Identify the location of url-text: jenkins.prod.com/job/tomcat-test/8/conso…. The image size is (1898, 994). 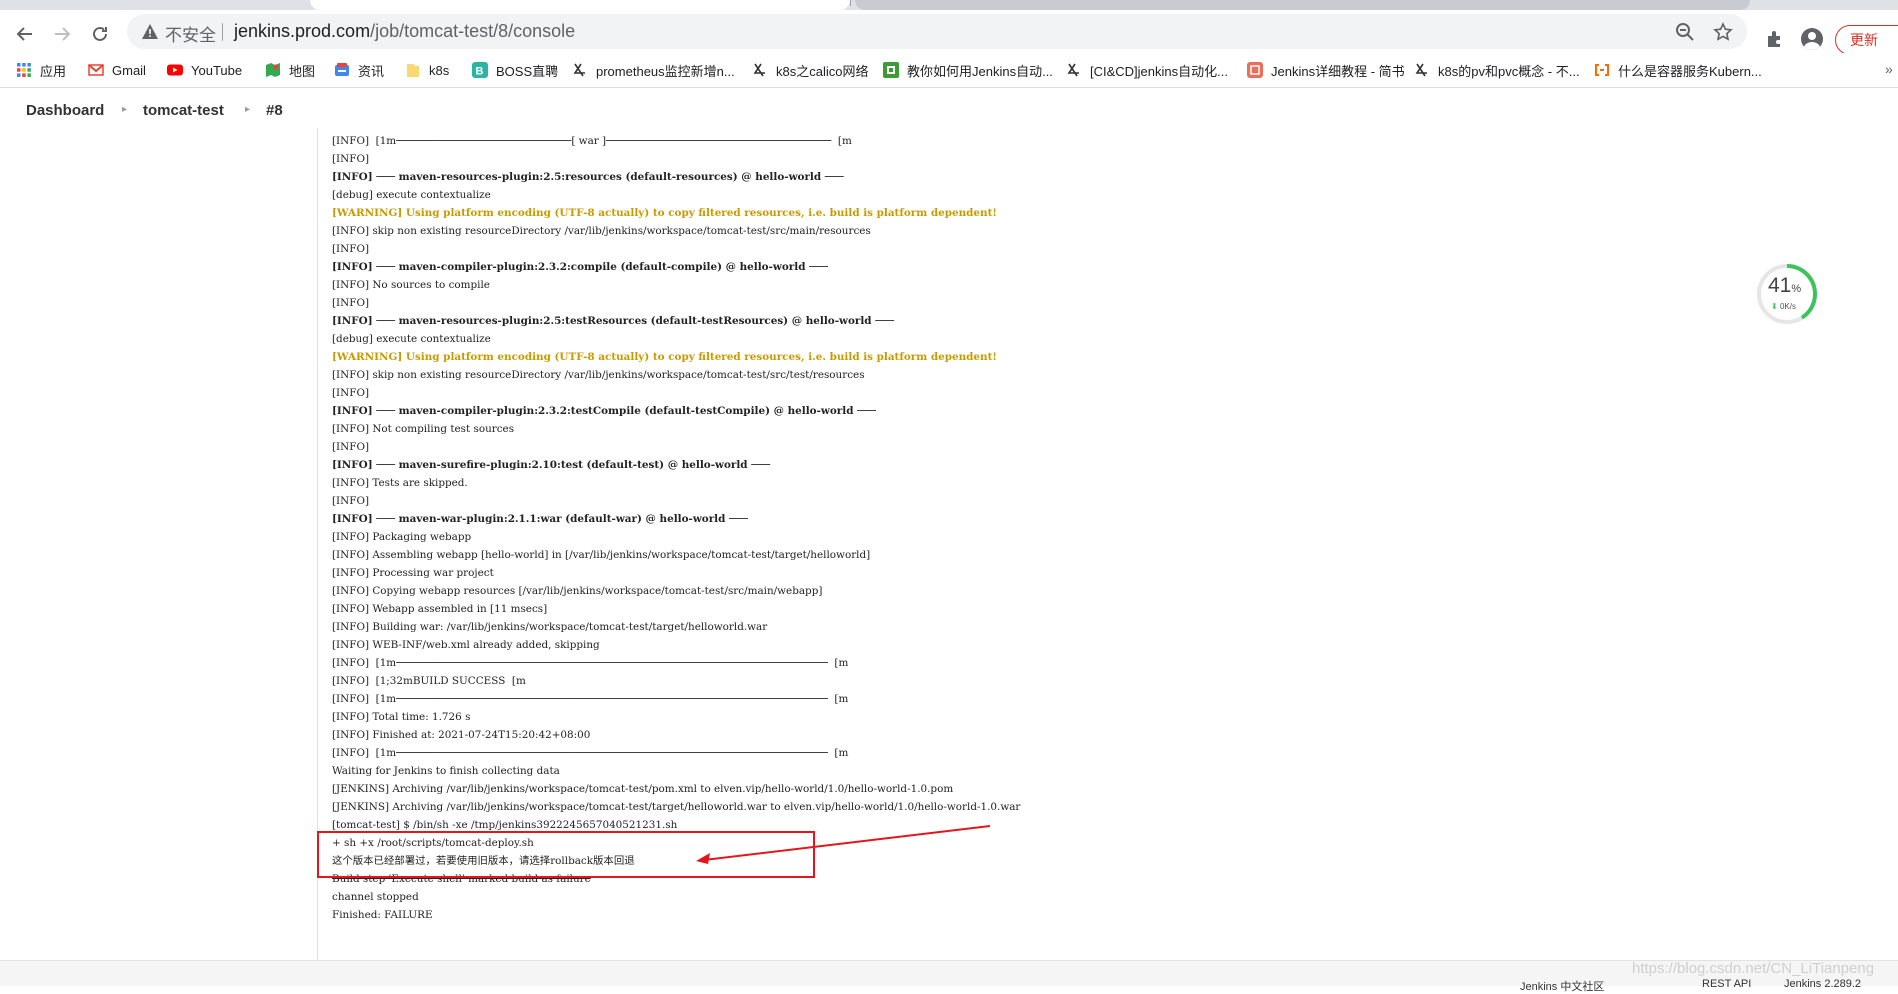
(404, 31).